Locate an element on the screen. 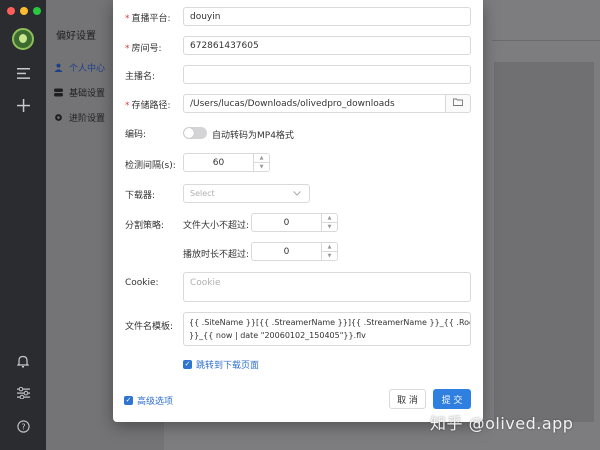 Image resolution: width=600 pixels, height=450 pixels. room-label-text: 房间号: is located at coordinates (146, 48).